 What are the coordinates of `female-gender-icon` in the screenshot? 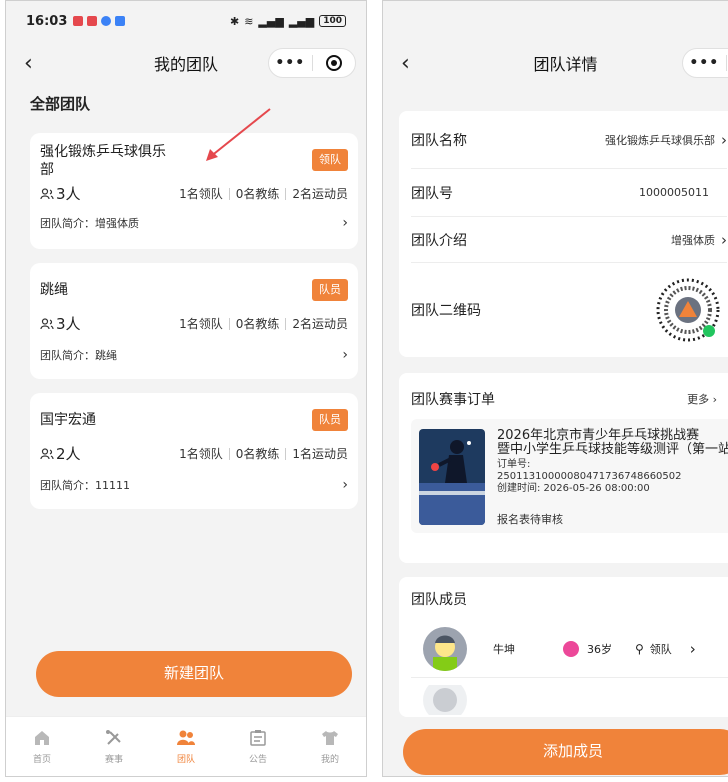 It's located at (571, 649).